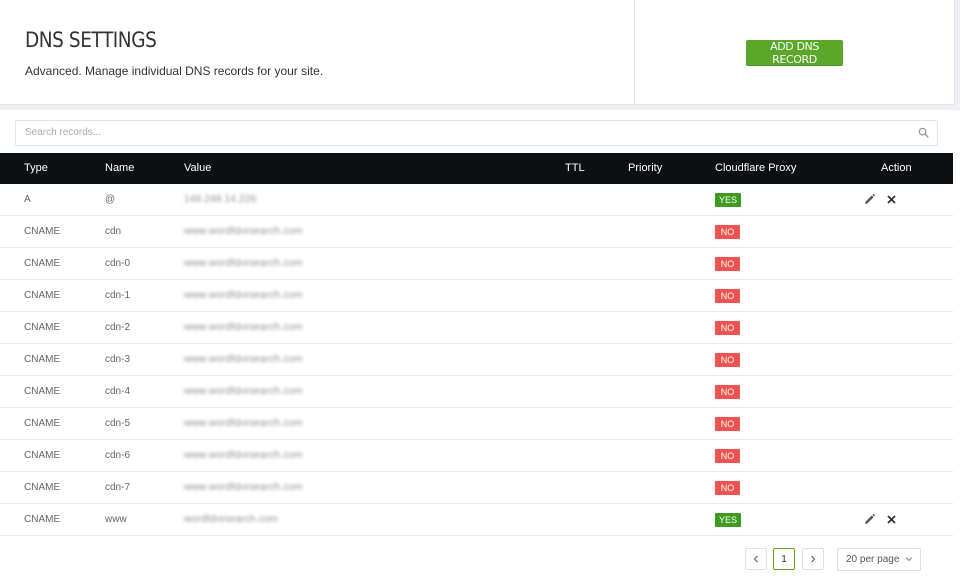 The width and height of the screenshot is (960, 583). Describe the element at coordinates (198, 168) in the screenshot. I see `column-value: Value` at that location.